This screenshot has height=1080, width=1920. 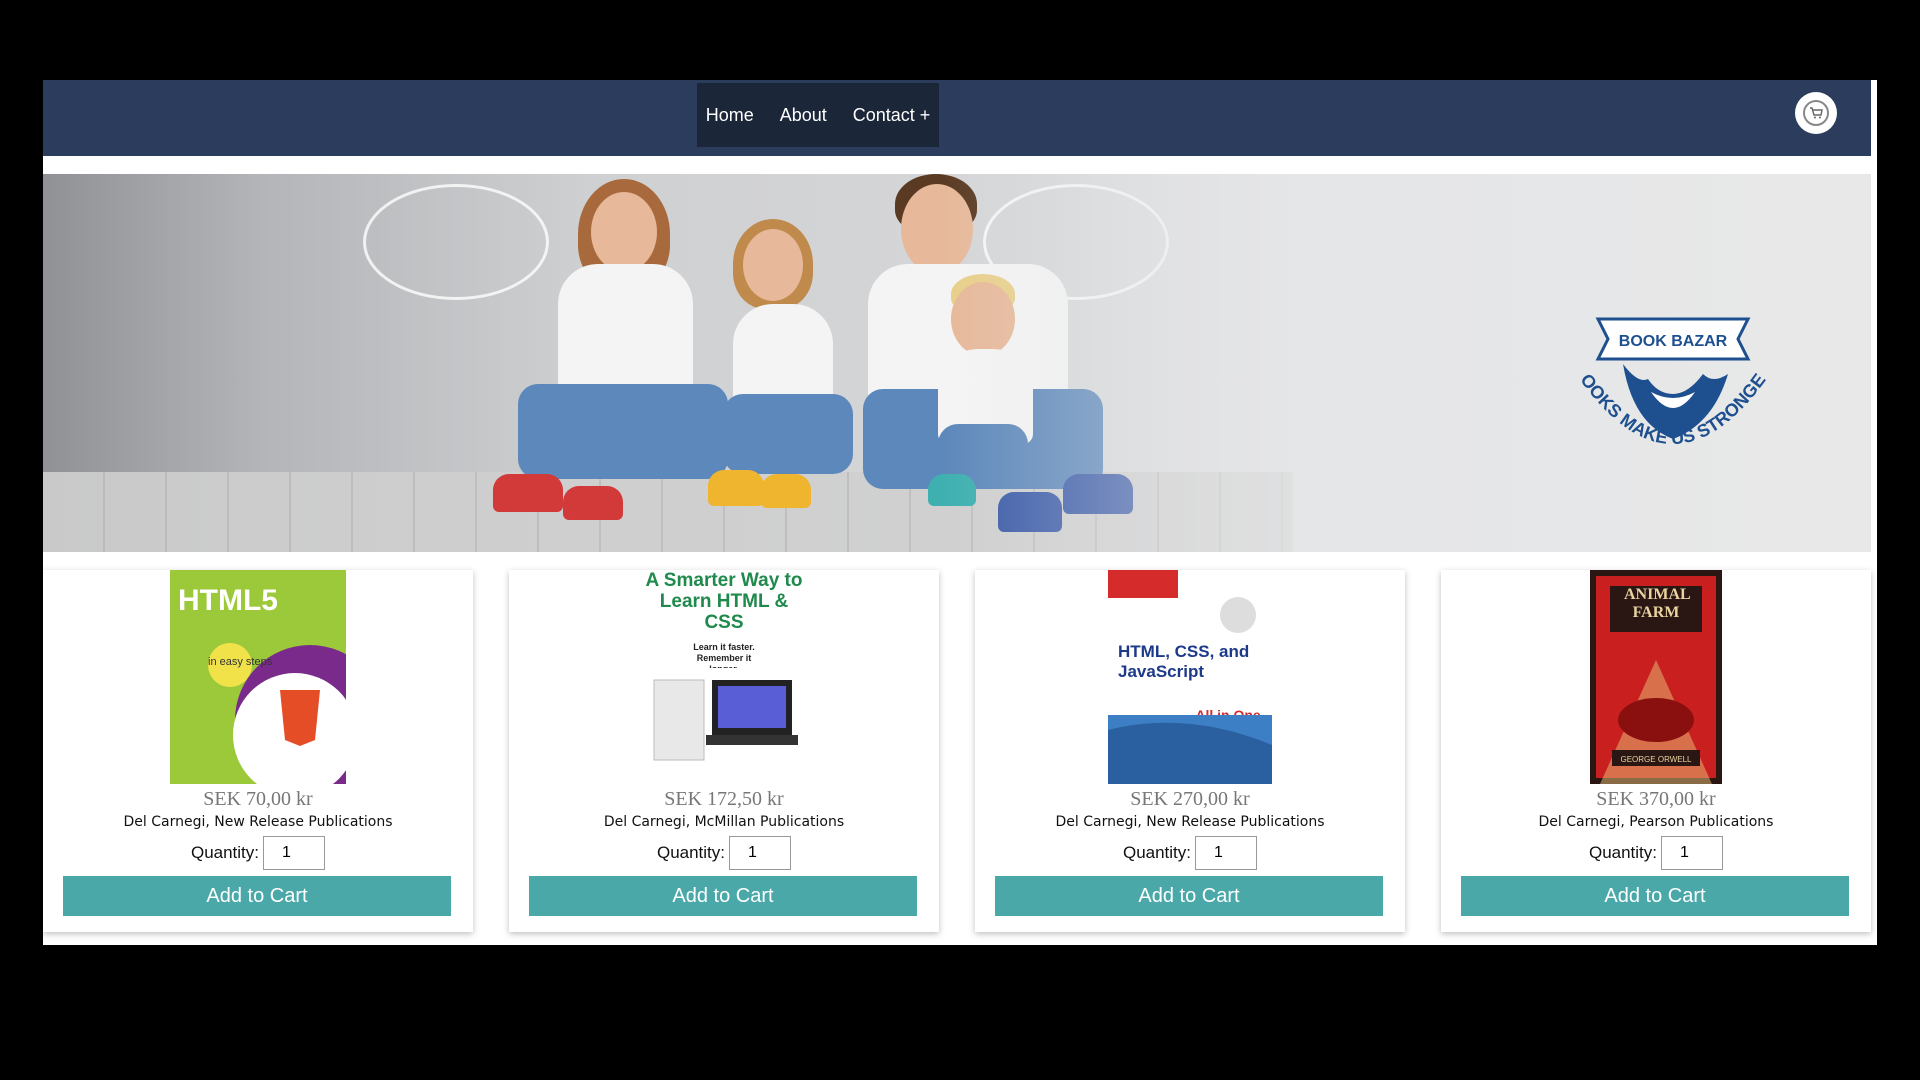 What do you see at coordinates (730, 115) in the screenshot?
I see `nav-home-link: Home` at bounding box center [730, 115].